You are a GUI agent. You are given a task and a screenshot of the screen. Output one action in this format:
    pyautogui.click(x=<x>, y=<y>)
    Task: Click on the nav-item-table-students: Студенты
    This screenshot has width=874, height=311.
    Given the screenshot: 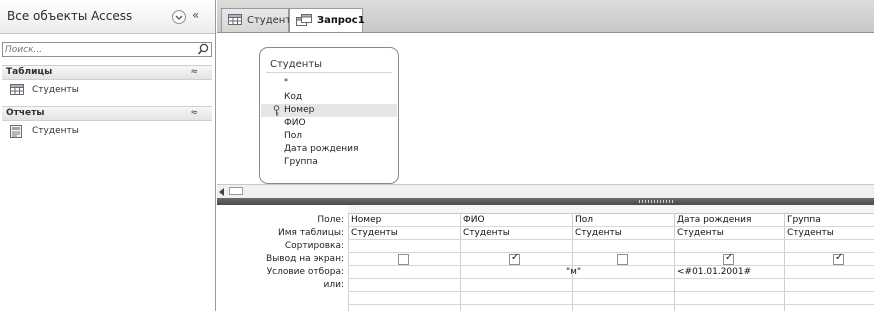 What is the action you would take?
    pyautogui.click(x=107, y=90)
    